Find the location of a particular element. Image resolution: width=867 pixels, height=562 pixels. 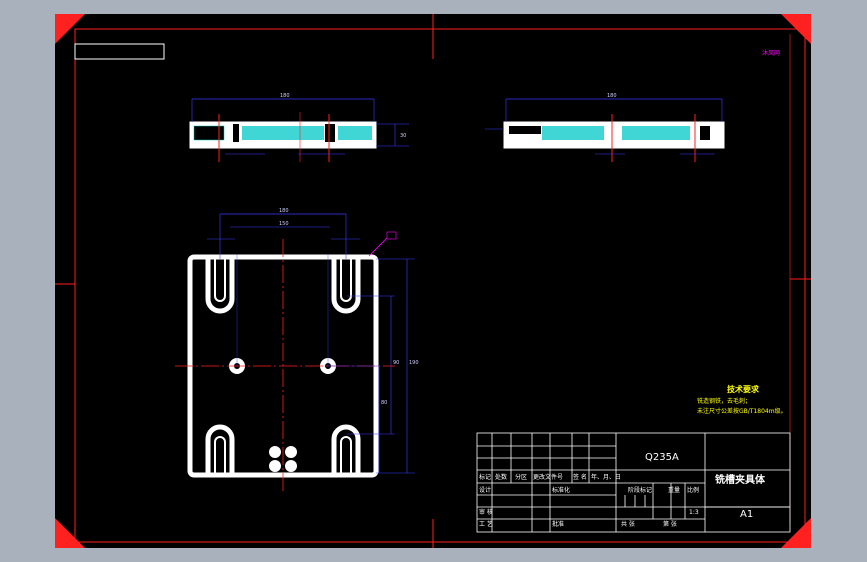

dim-plate-inner: 150 is located at coordinates (284, 224).